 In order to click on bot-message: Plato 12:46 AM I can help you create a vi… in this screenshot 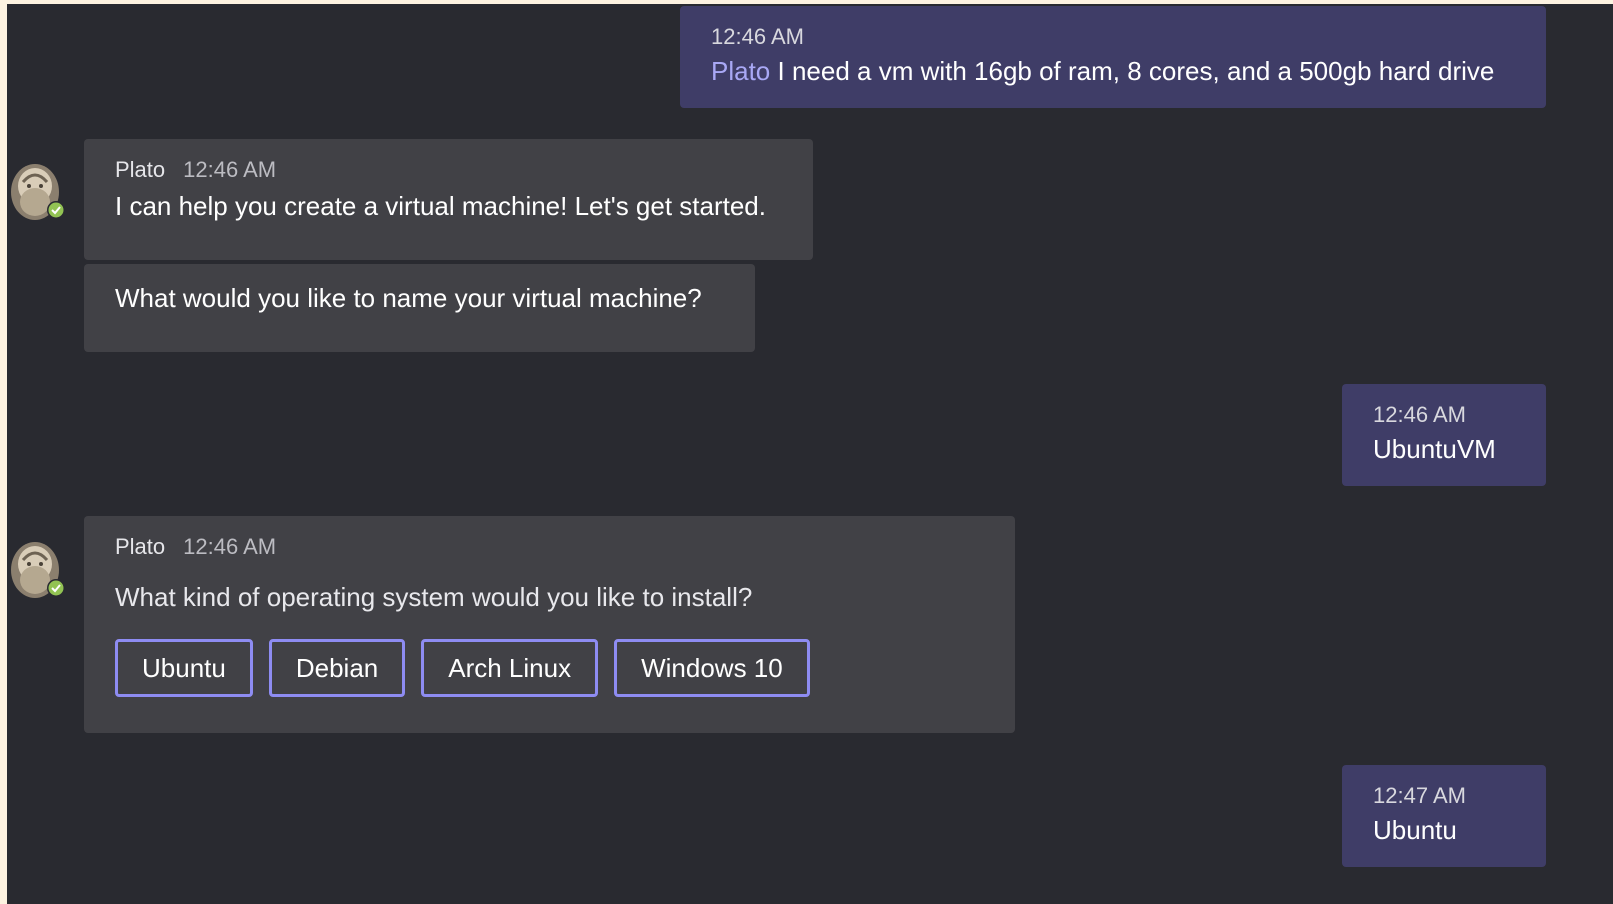, I will do `click(448, 199)`.